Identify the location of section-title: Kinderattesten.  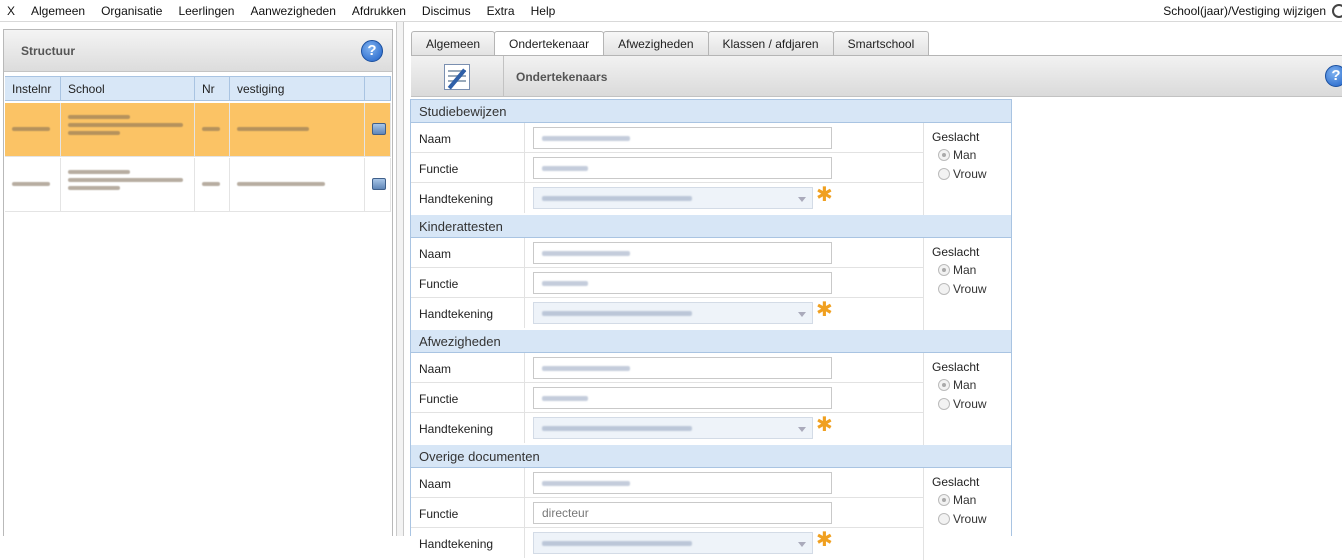
(711, 226).